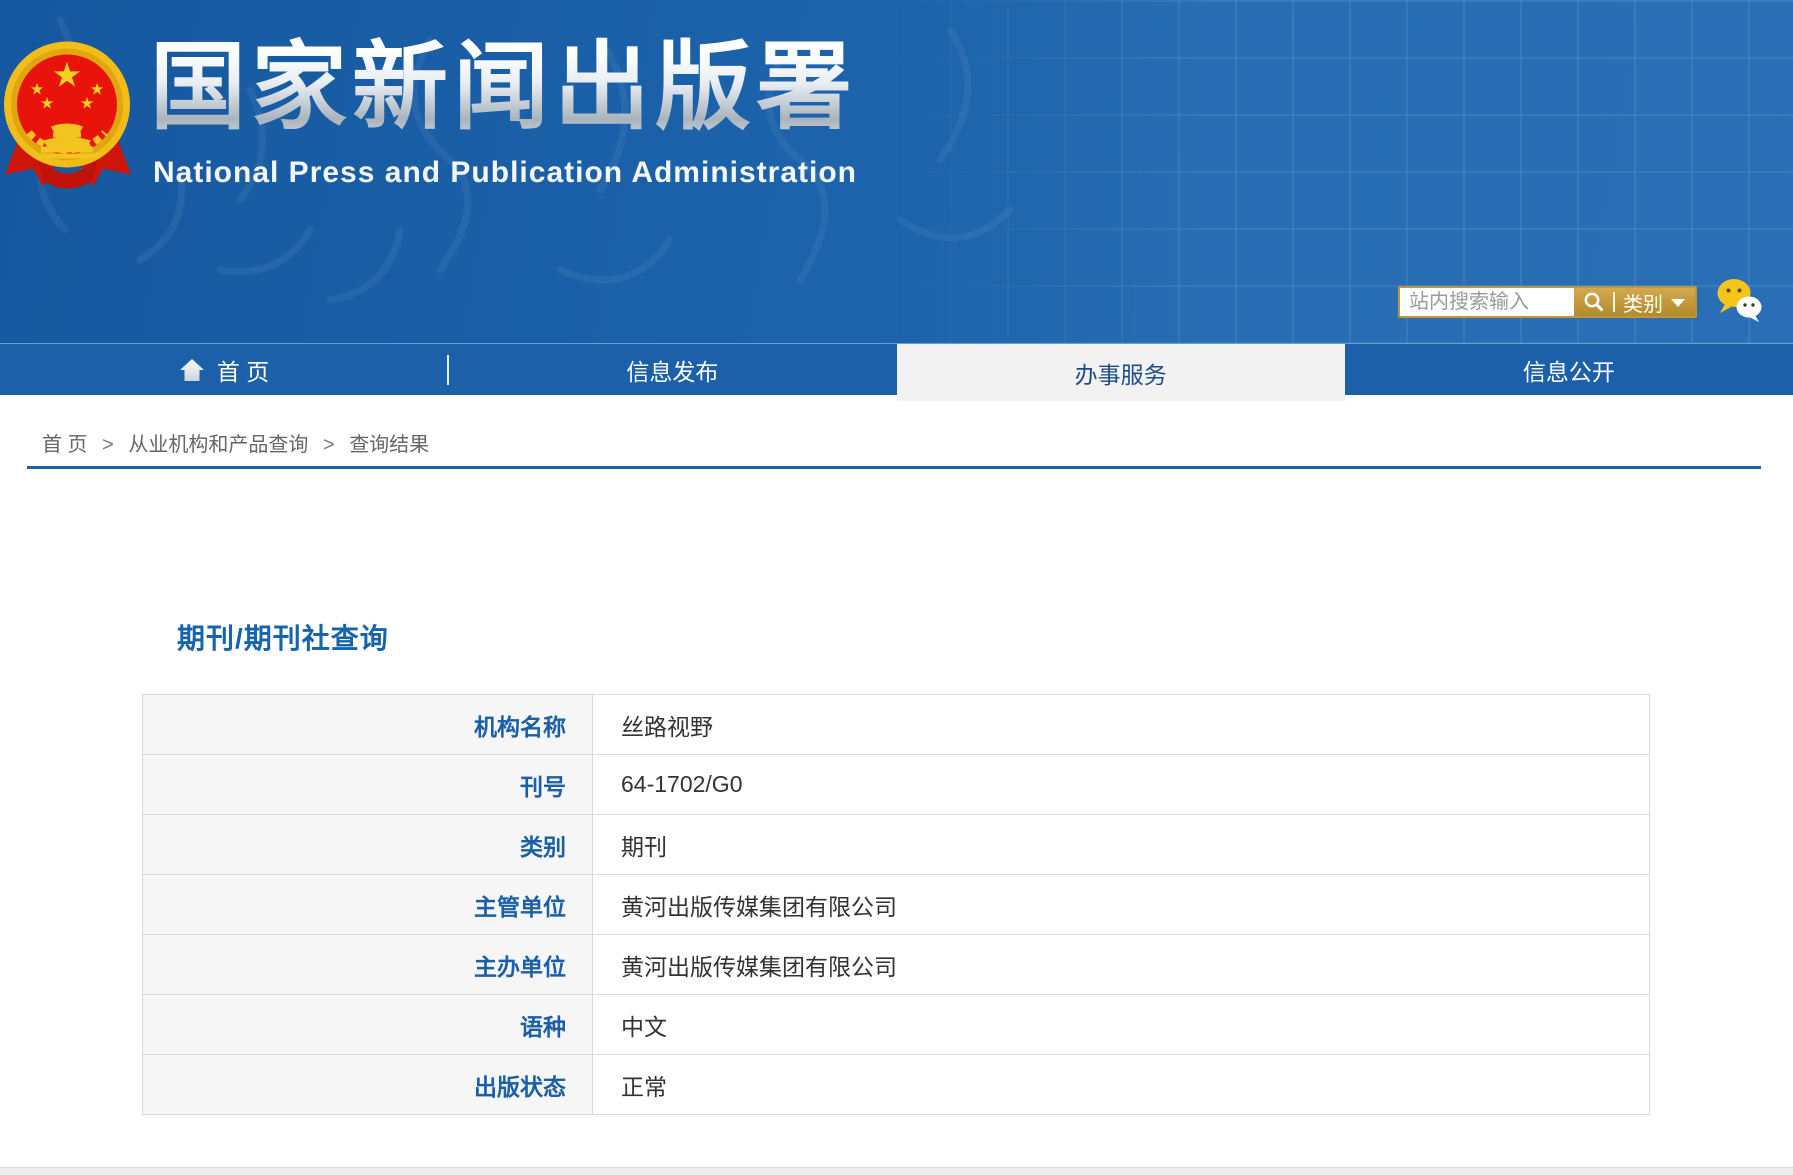 The height and width of the screenshot is (1175, 1793). I want to click on breadcrumb-current: 查询结果, so click(389, 445).